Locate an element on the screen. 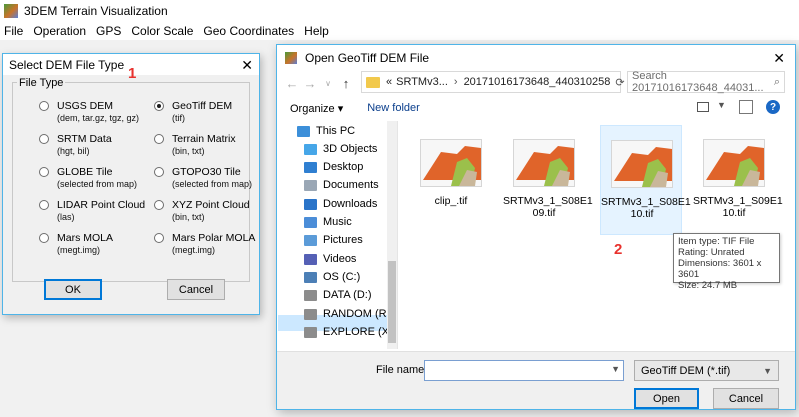 Image resolution: width=799 pixels, height=417 pixels. view-options-icon is located at coordinates (703, 107).